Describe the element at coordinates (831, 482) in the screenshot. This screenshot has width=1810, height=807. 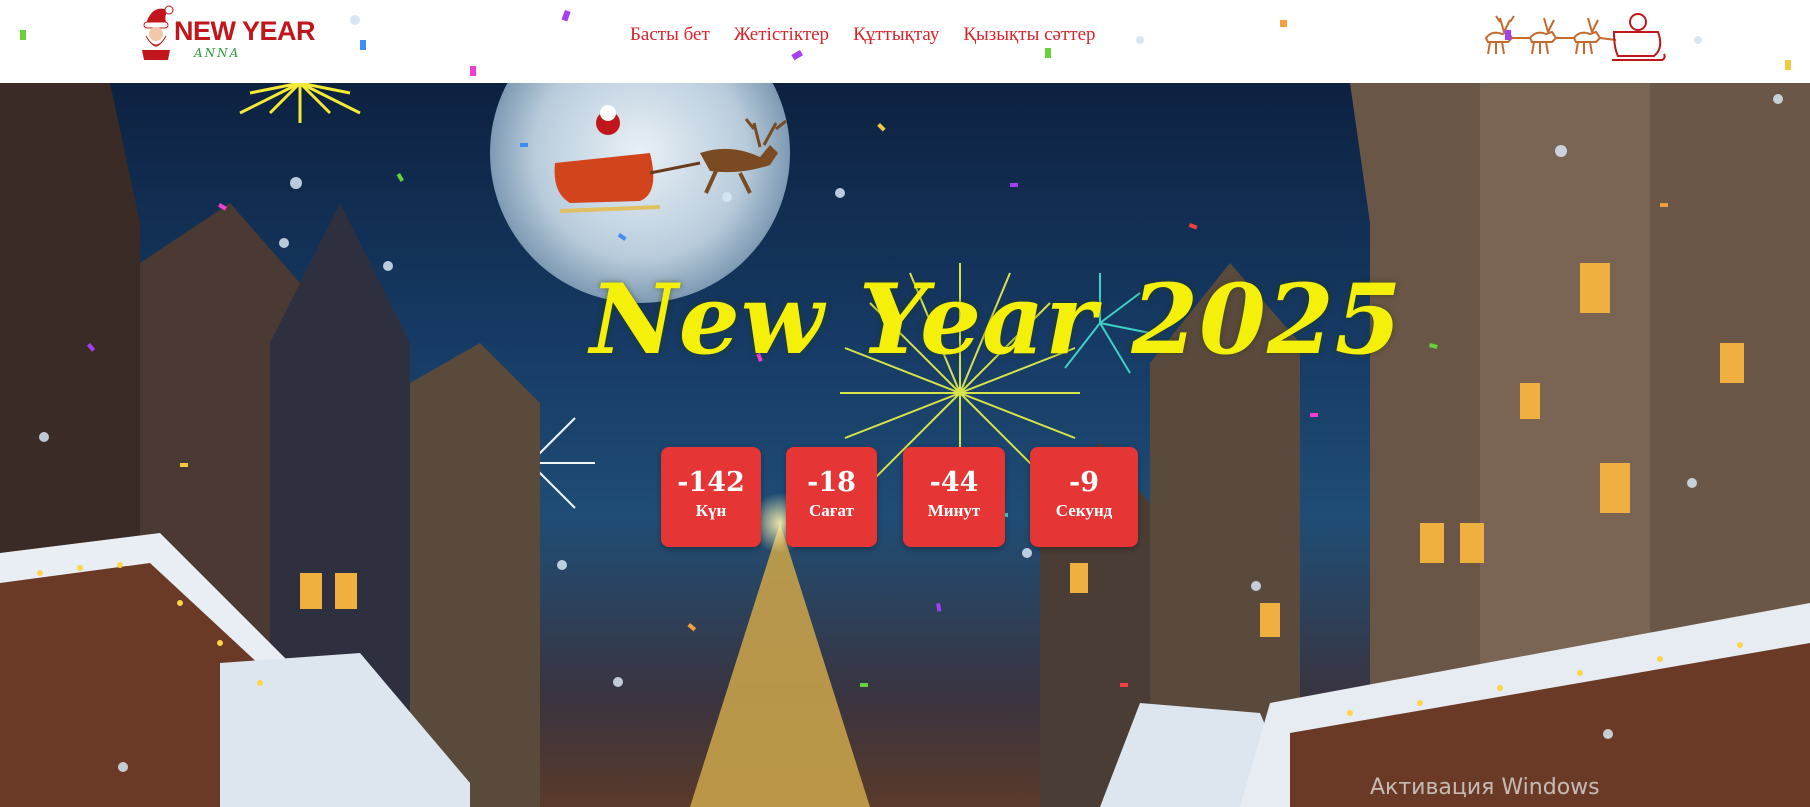
I see `countdown-hours-value: -18` at that location.